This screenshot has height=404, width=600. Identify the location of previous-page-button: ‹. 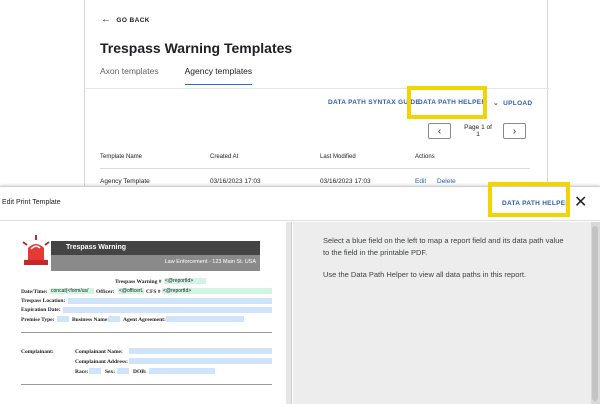
(439, 131).